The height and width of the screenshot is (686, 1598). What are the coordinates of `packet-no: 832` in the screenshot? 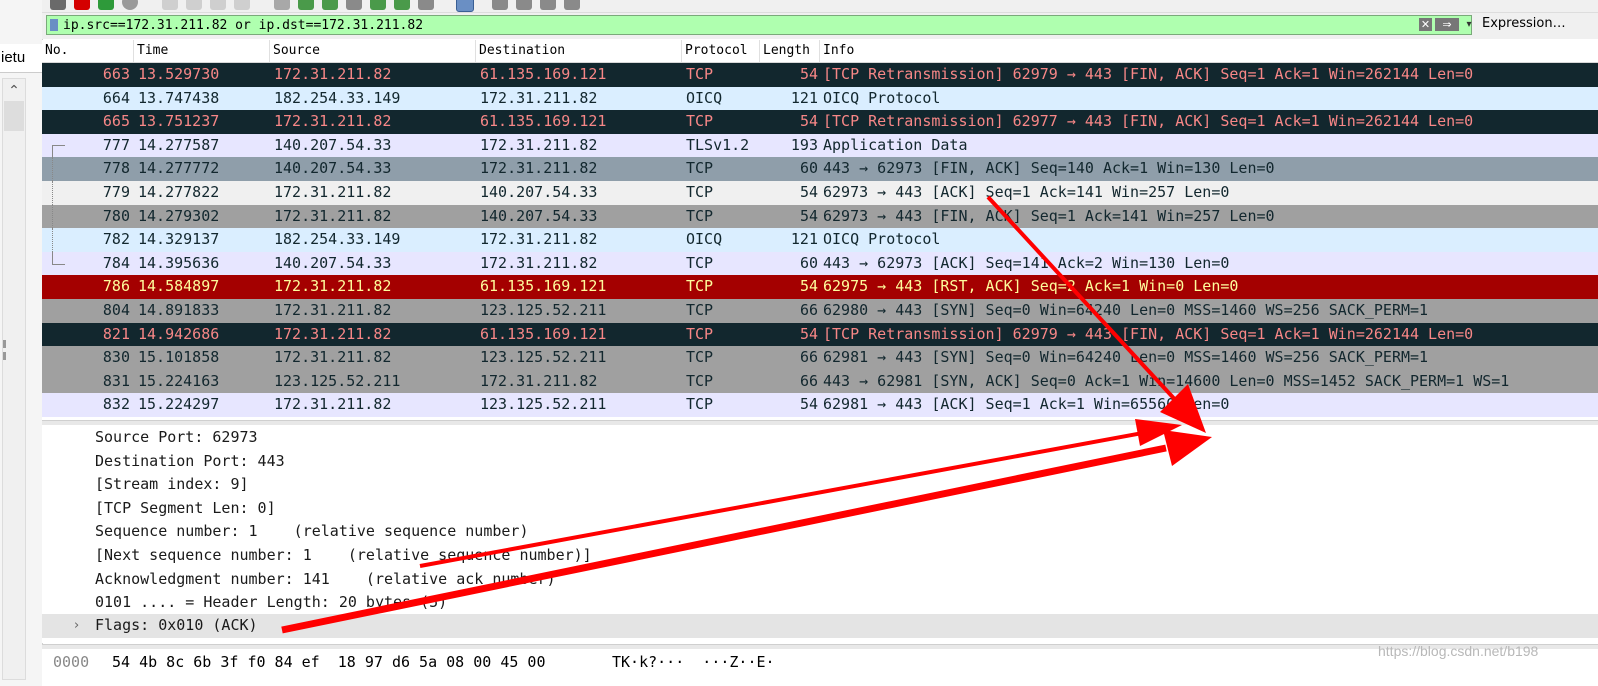 It's located at (116, 404).